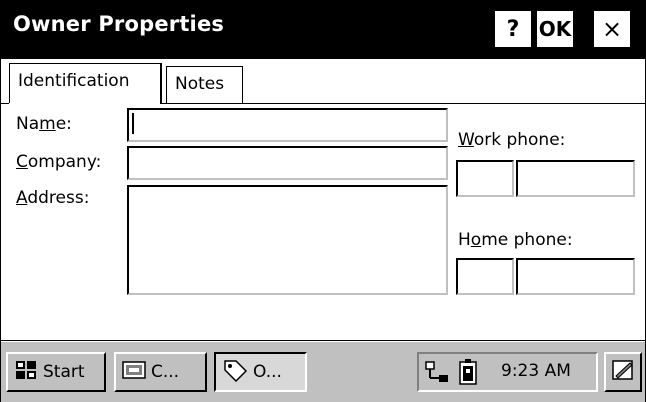 The height and width of the screenshot is (402, 646). What do you see at coordinates (437, 375) in the screenshot?
I see `network-icon` at bounding box center [437, 375].